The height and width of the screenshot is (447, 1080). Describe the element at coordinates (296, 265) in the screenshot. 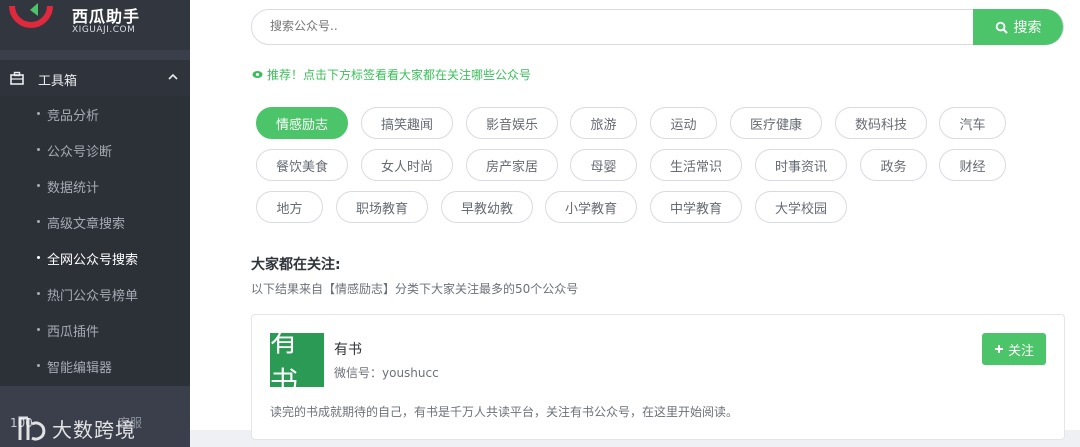

I see `section-title: 大家都在关注:` at that location.